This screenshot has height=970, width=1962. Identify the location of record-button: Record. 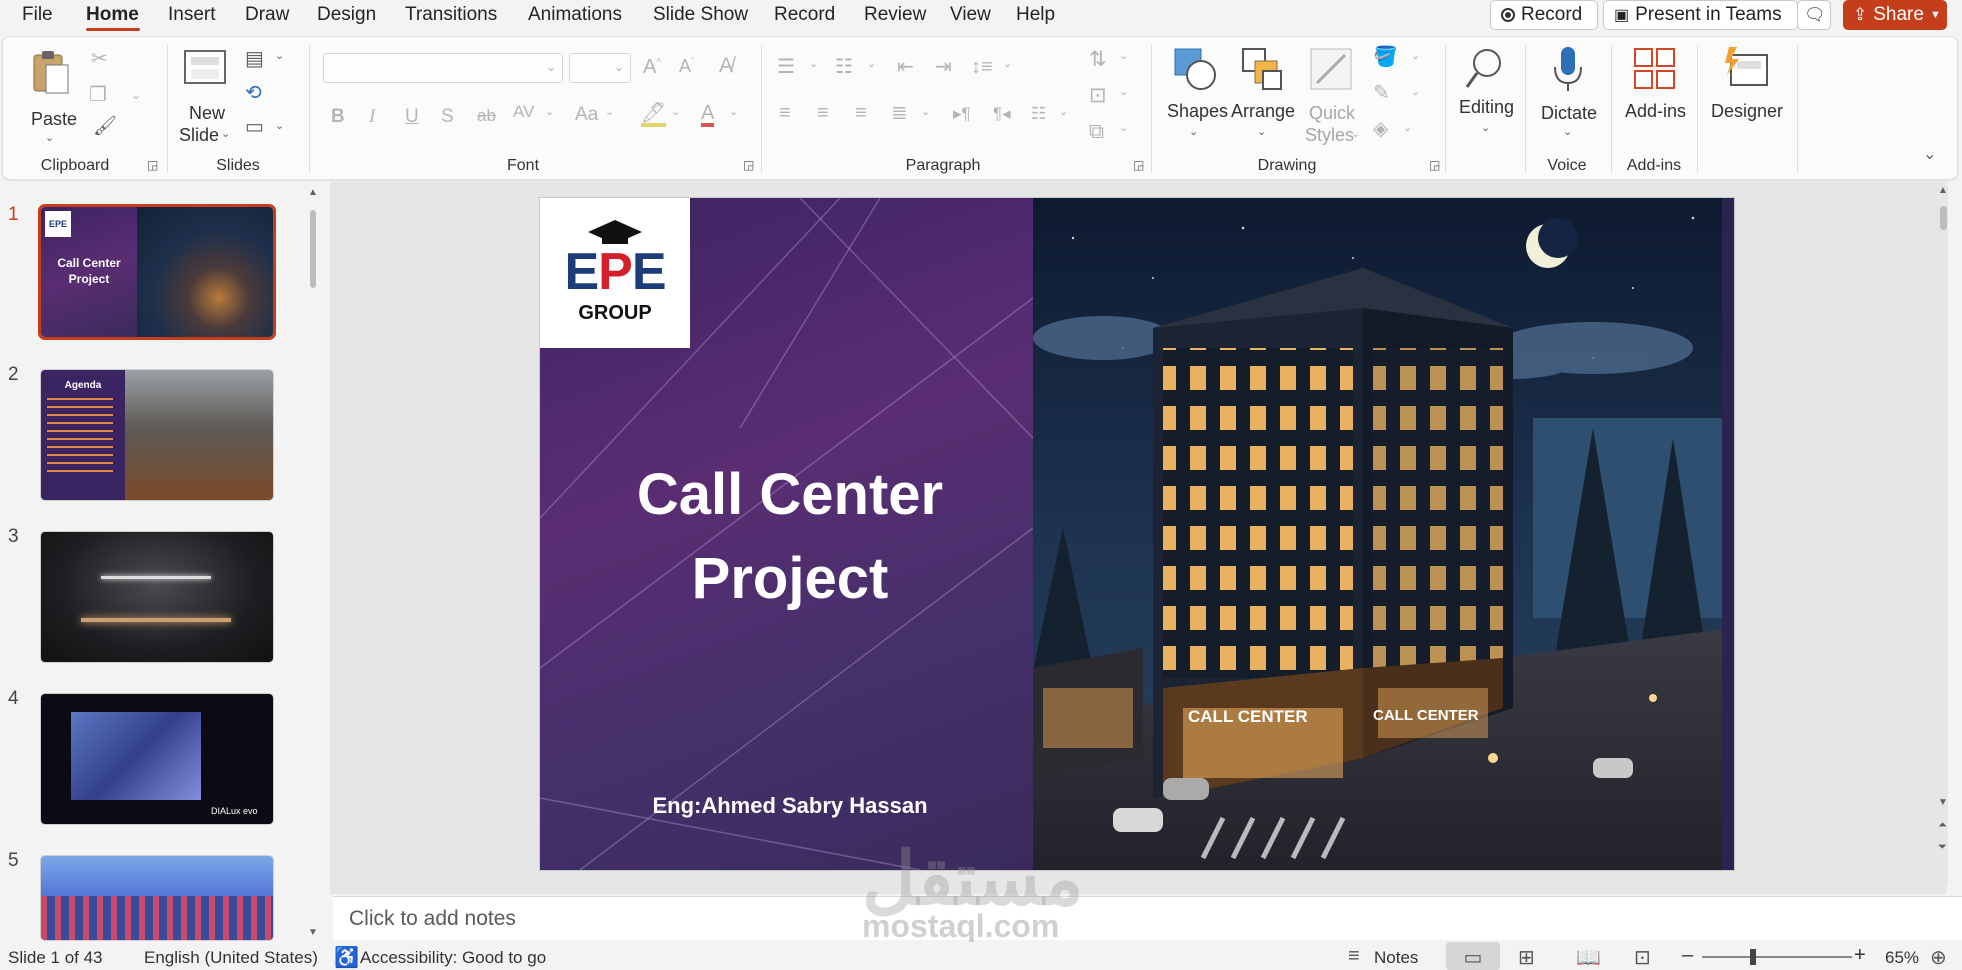
(1544, 15).